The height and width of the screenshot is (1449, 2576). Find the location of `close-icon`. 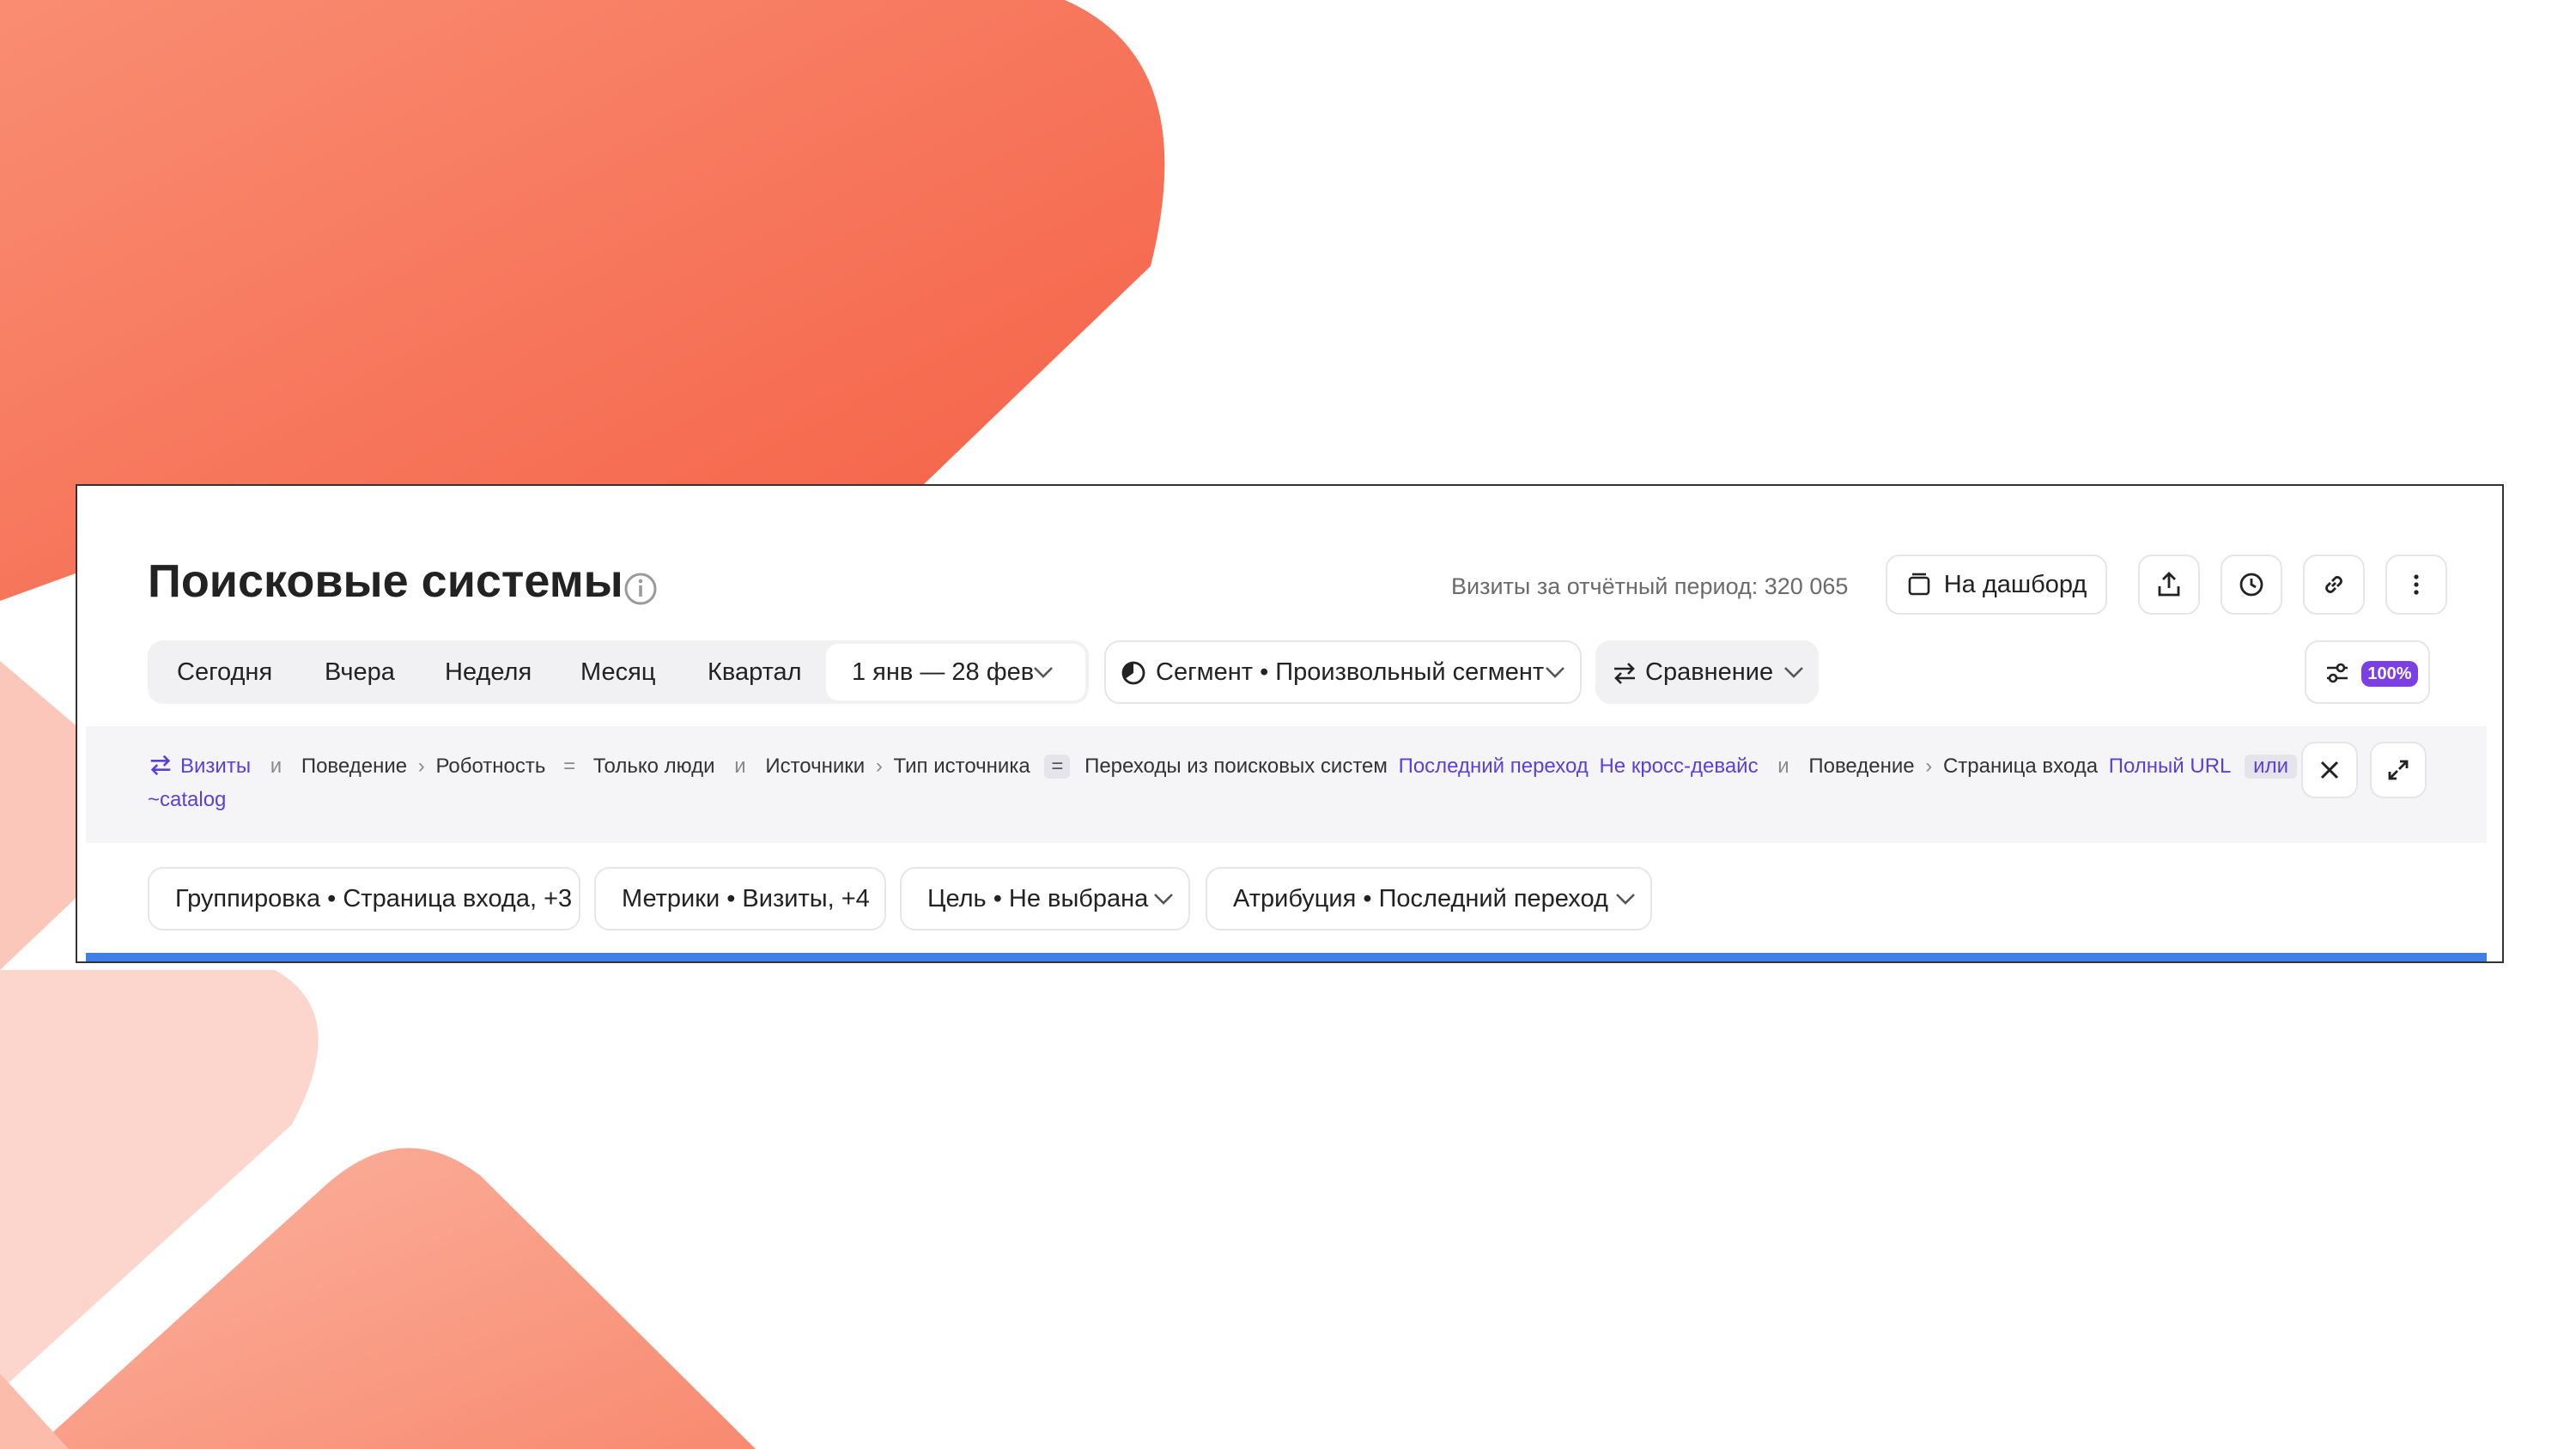

close-icon is located at coordinates (2329, 770).